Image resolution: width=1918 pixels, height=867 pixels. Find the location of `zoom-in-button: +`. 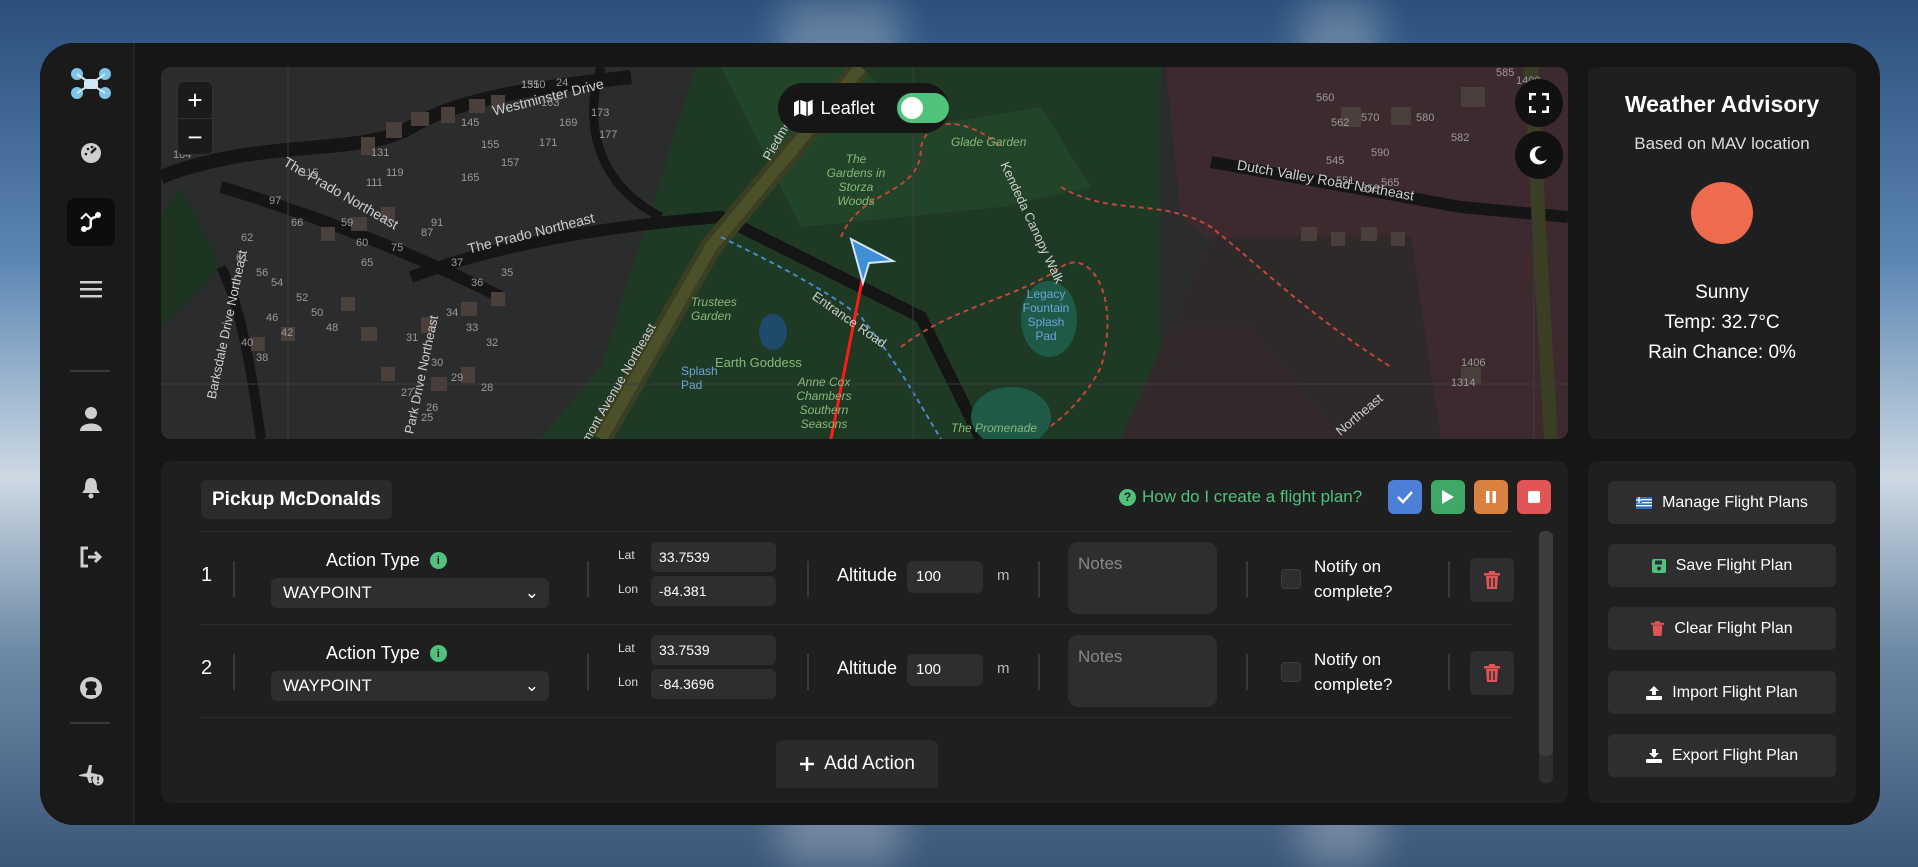

zoom-in-button: + is located at coordinates (195, 100).